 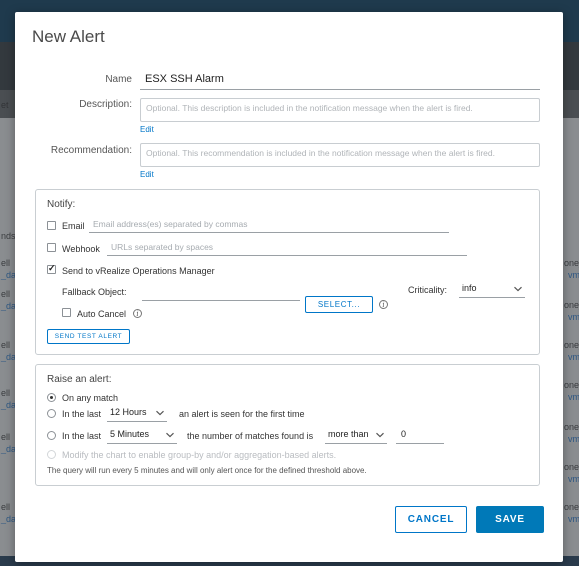 I want to click on description-label: Description:, so click(x=105, y=104).